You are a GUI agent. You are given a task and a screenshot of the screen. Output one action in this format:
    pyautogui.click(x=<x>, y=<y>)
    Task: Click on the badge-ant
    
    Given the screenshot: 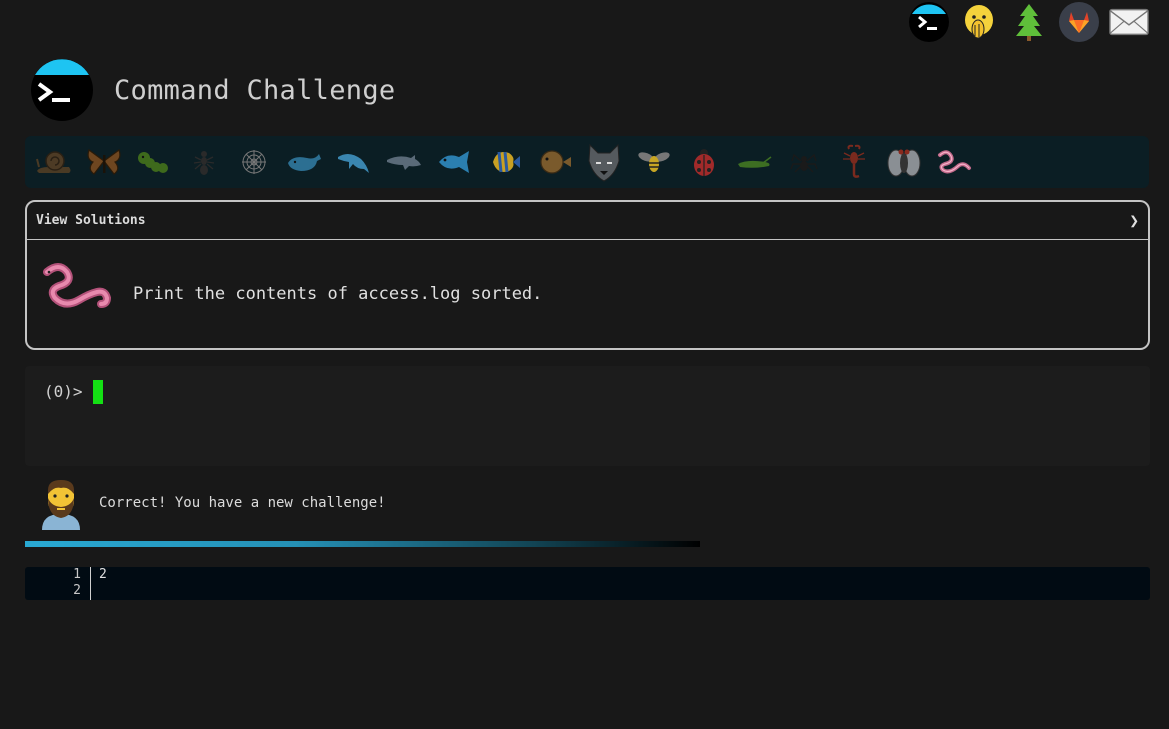 What is the action you would take?
    pyautogui.click(x=204, y=162)
    